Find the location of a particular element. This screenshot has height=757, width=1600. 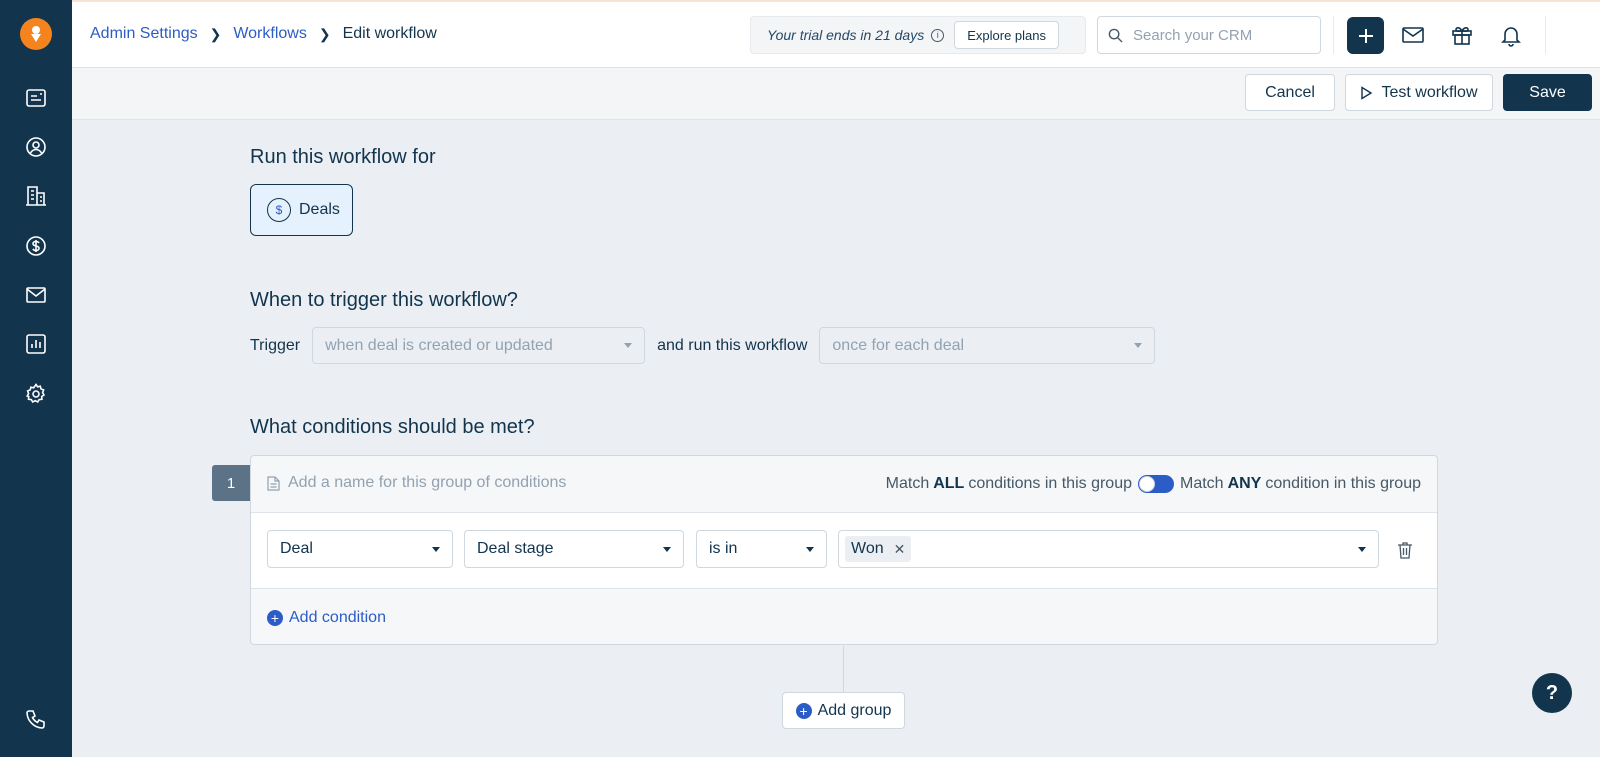

trigger-label: Trigger is located at coordinates (275, 345).